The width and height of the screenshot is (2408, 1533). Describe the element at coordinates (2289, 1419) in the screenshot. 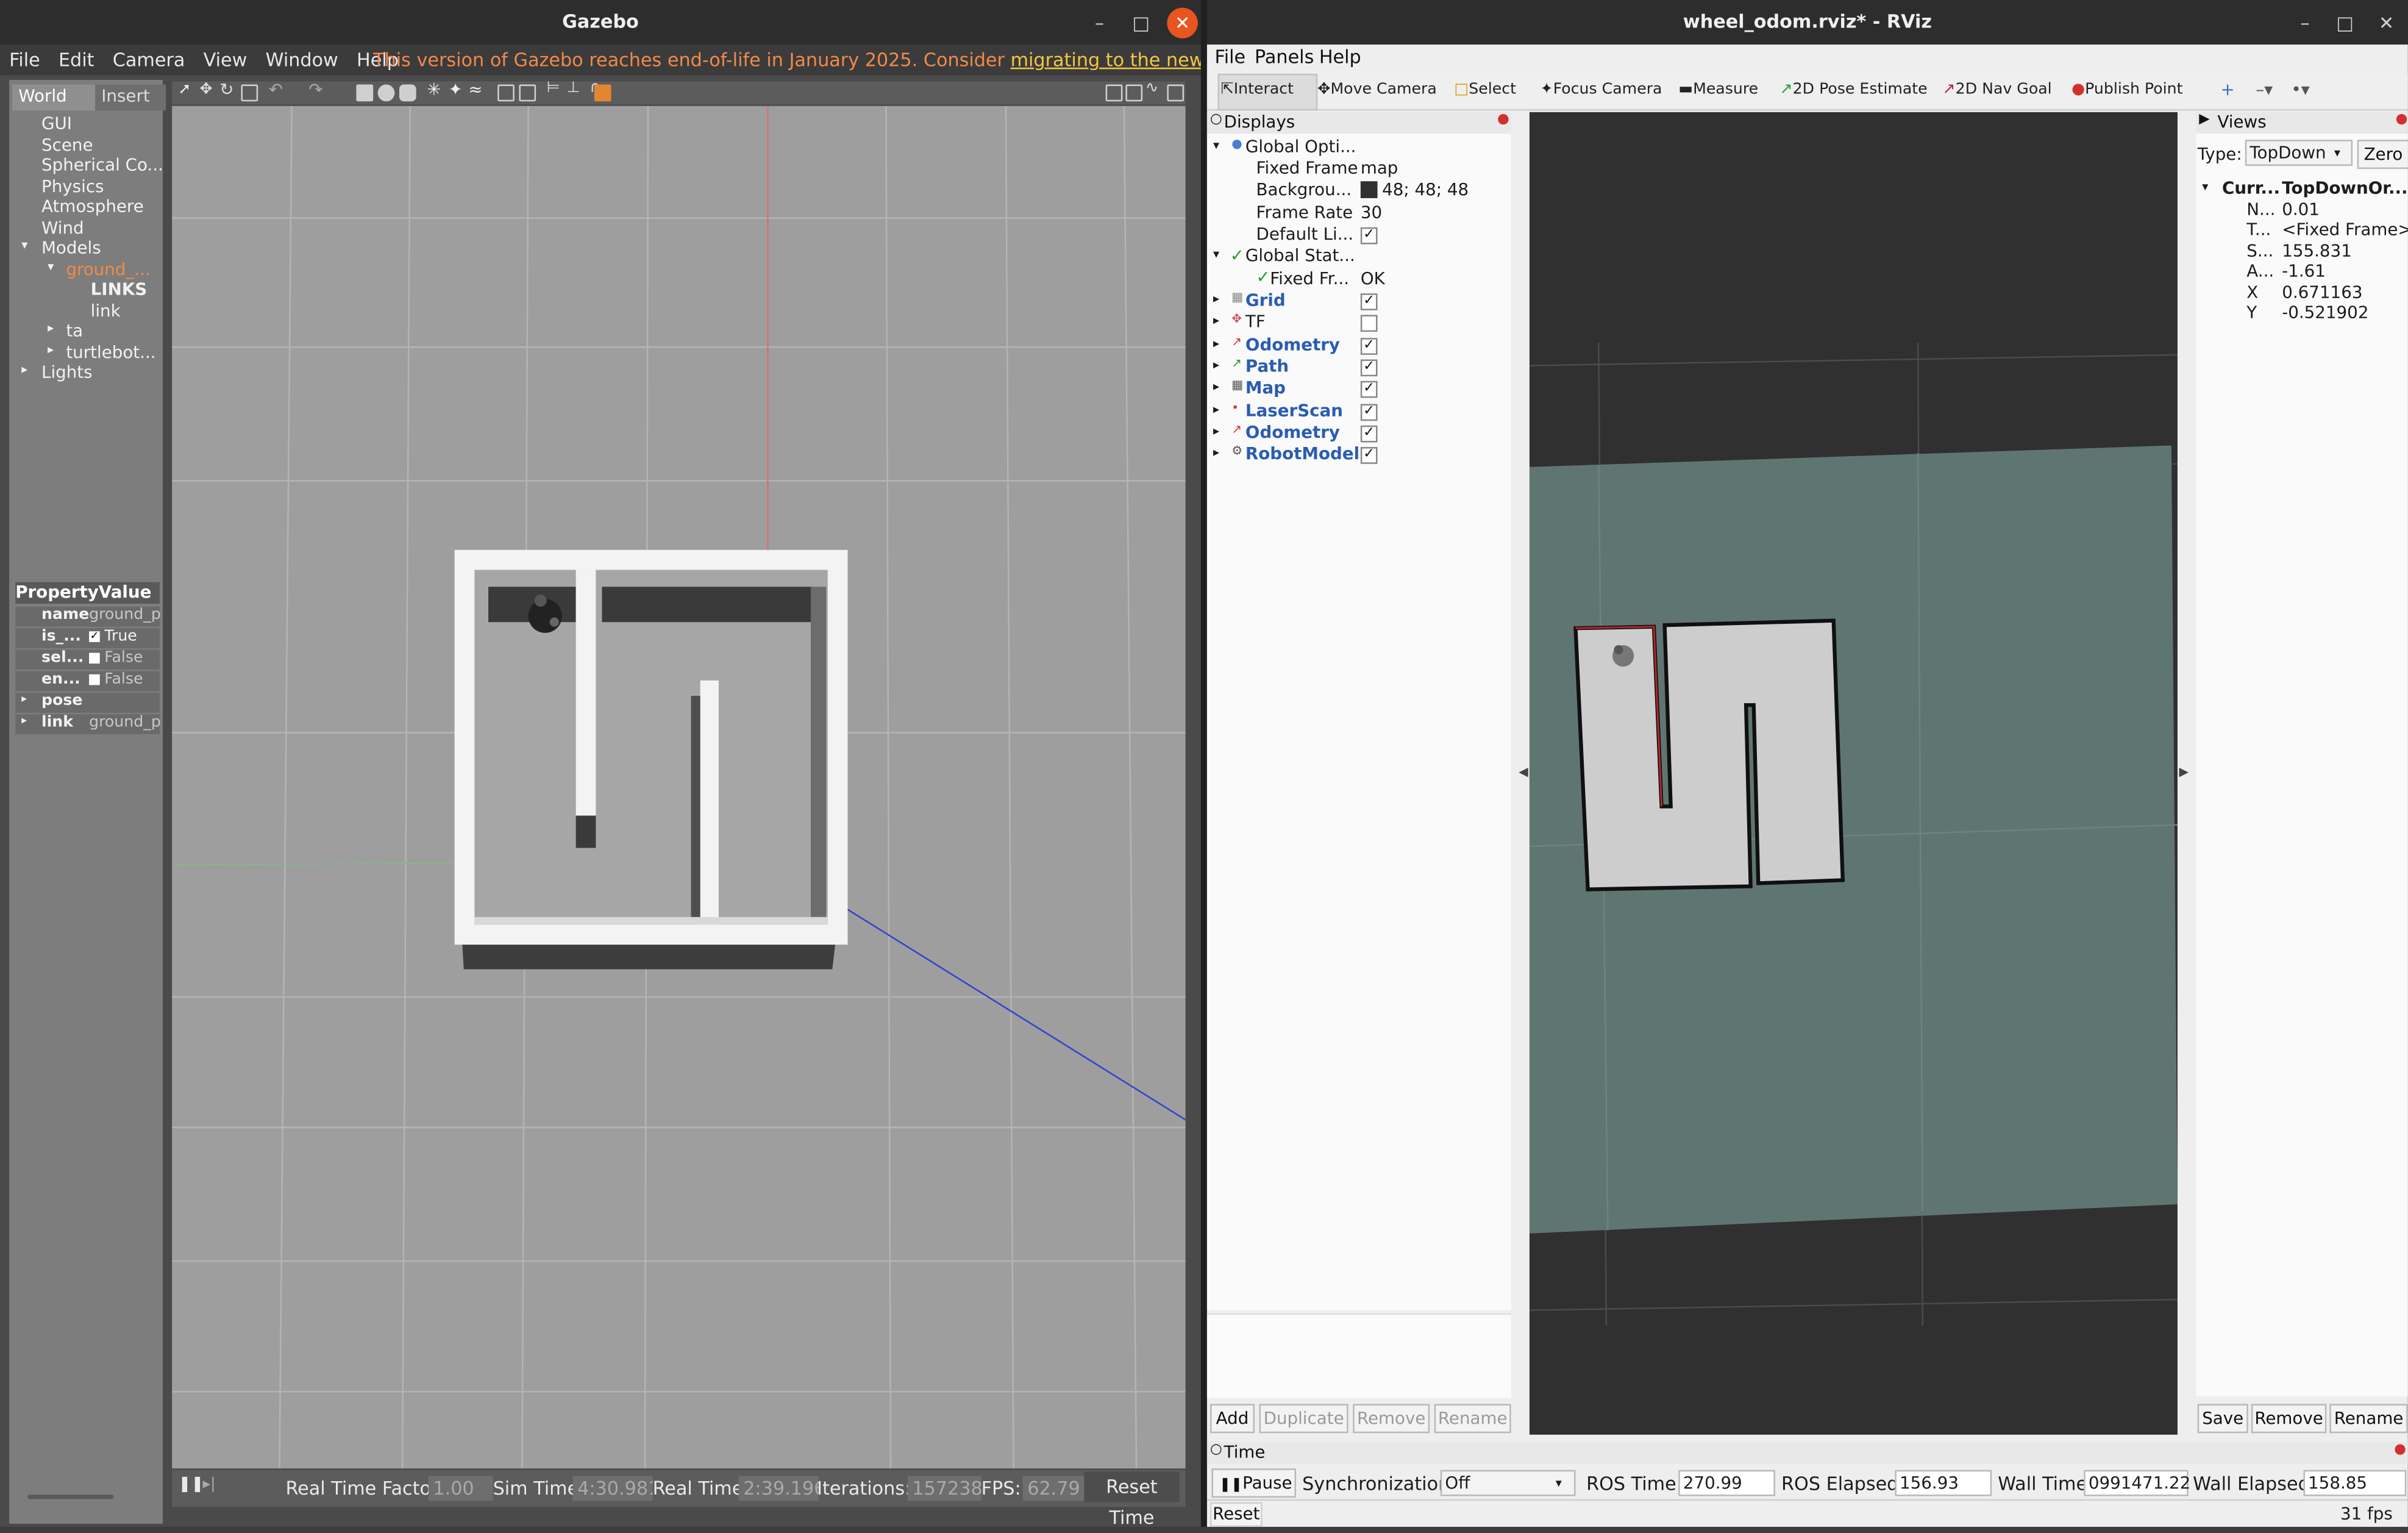

I see `remove-view-button: Remove` at that location.